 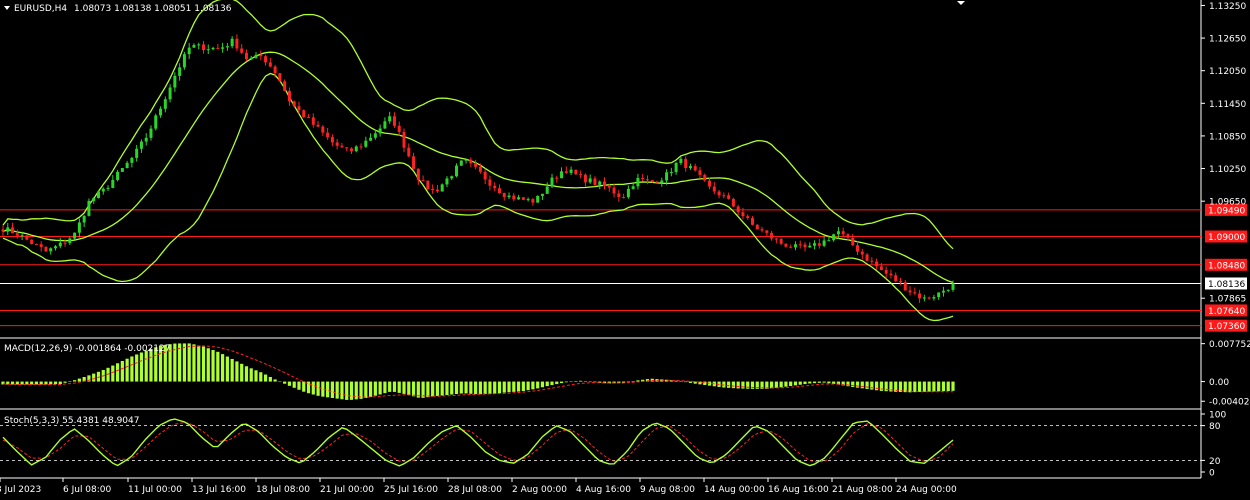 I want to click on menu-triangle-icon, so click(x=7, y=8).